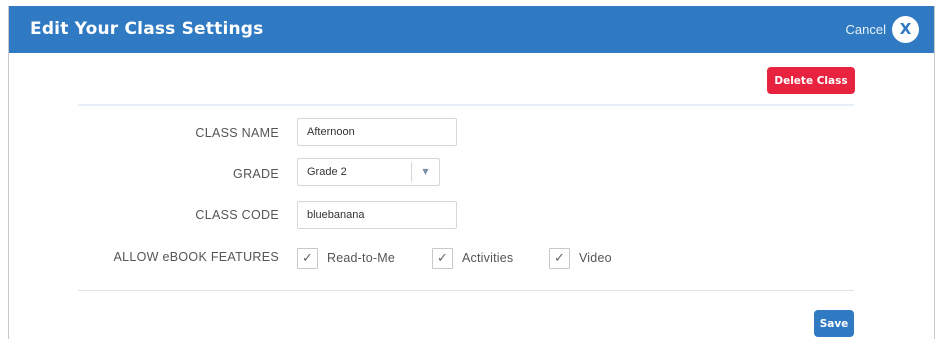 This screenshot has height=339, width=935. What do you see at coordinates (237, 133) in the screenshot?
I see `class-name-label: CLASS NAME` at bounding box center [237, 133].